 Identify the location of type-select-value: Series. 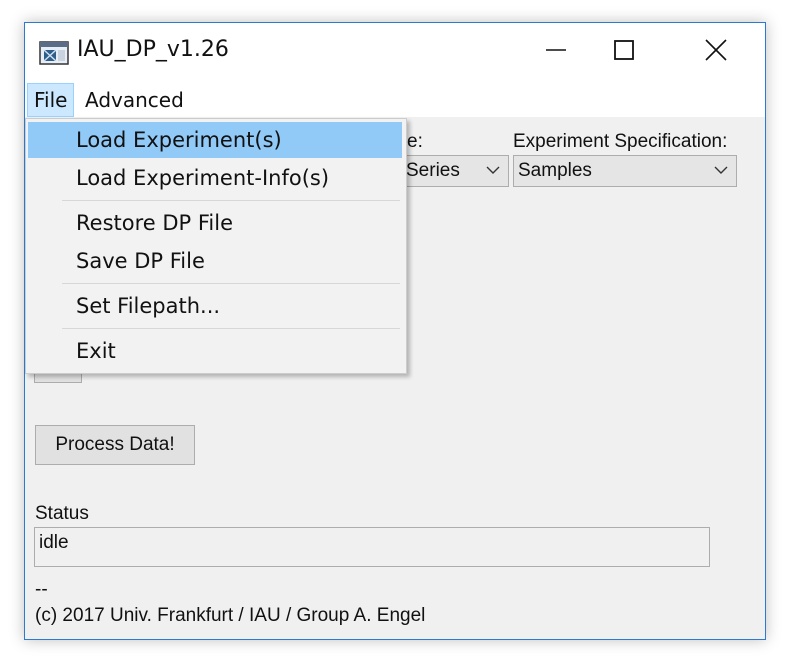
(433, 170).